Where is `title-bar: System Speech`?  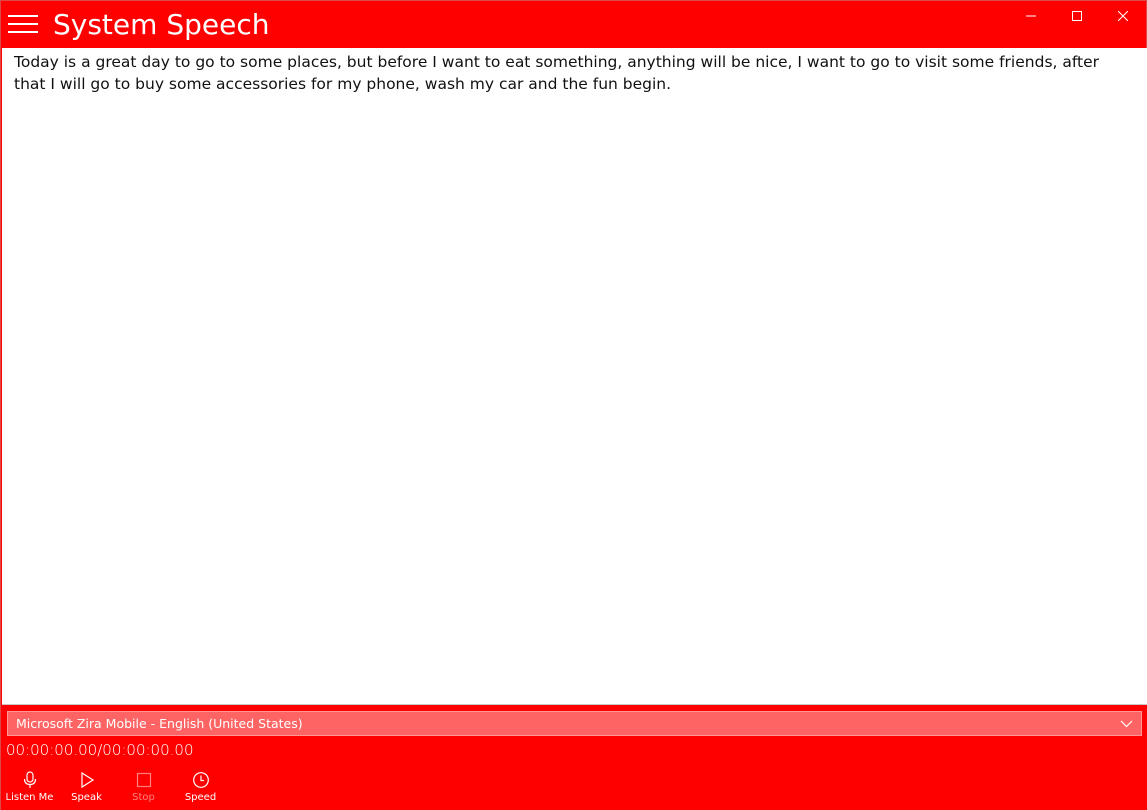
title-bar: System Speech is located at coordinates (573, 24).